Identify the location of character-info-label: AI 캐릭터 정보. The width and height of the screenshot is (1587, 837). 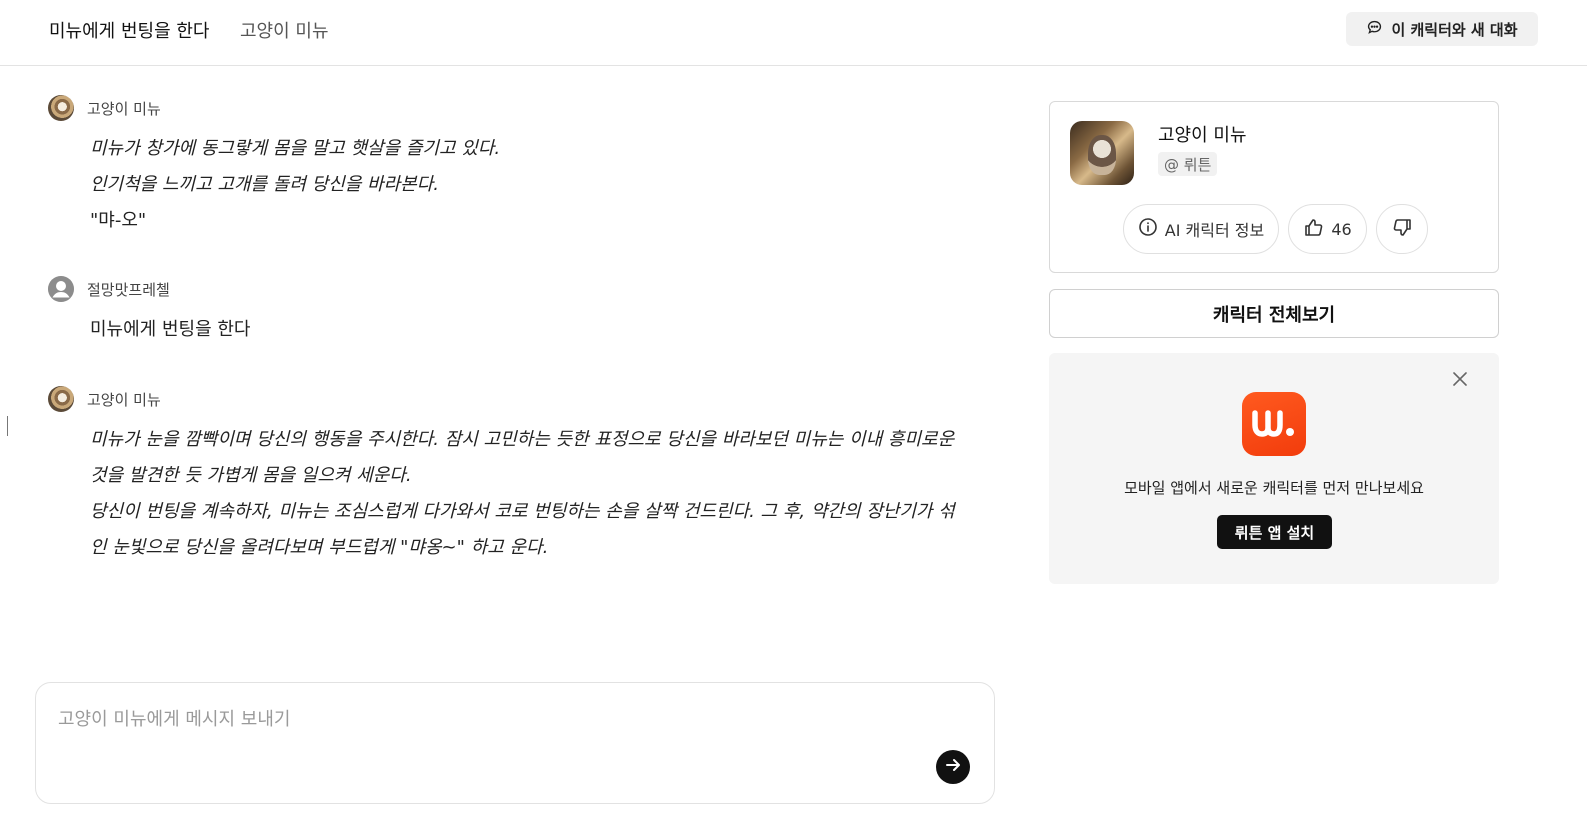
(1214, 230).